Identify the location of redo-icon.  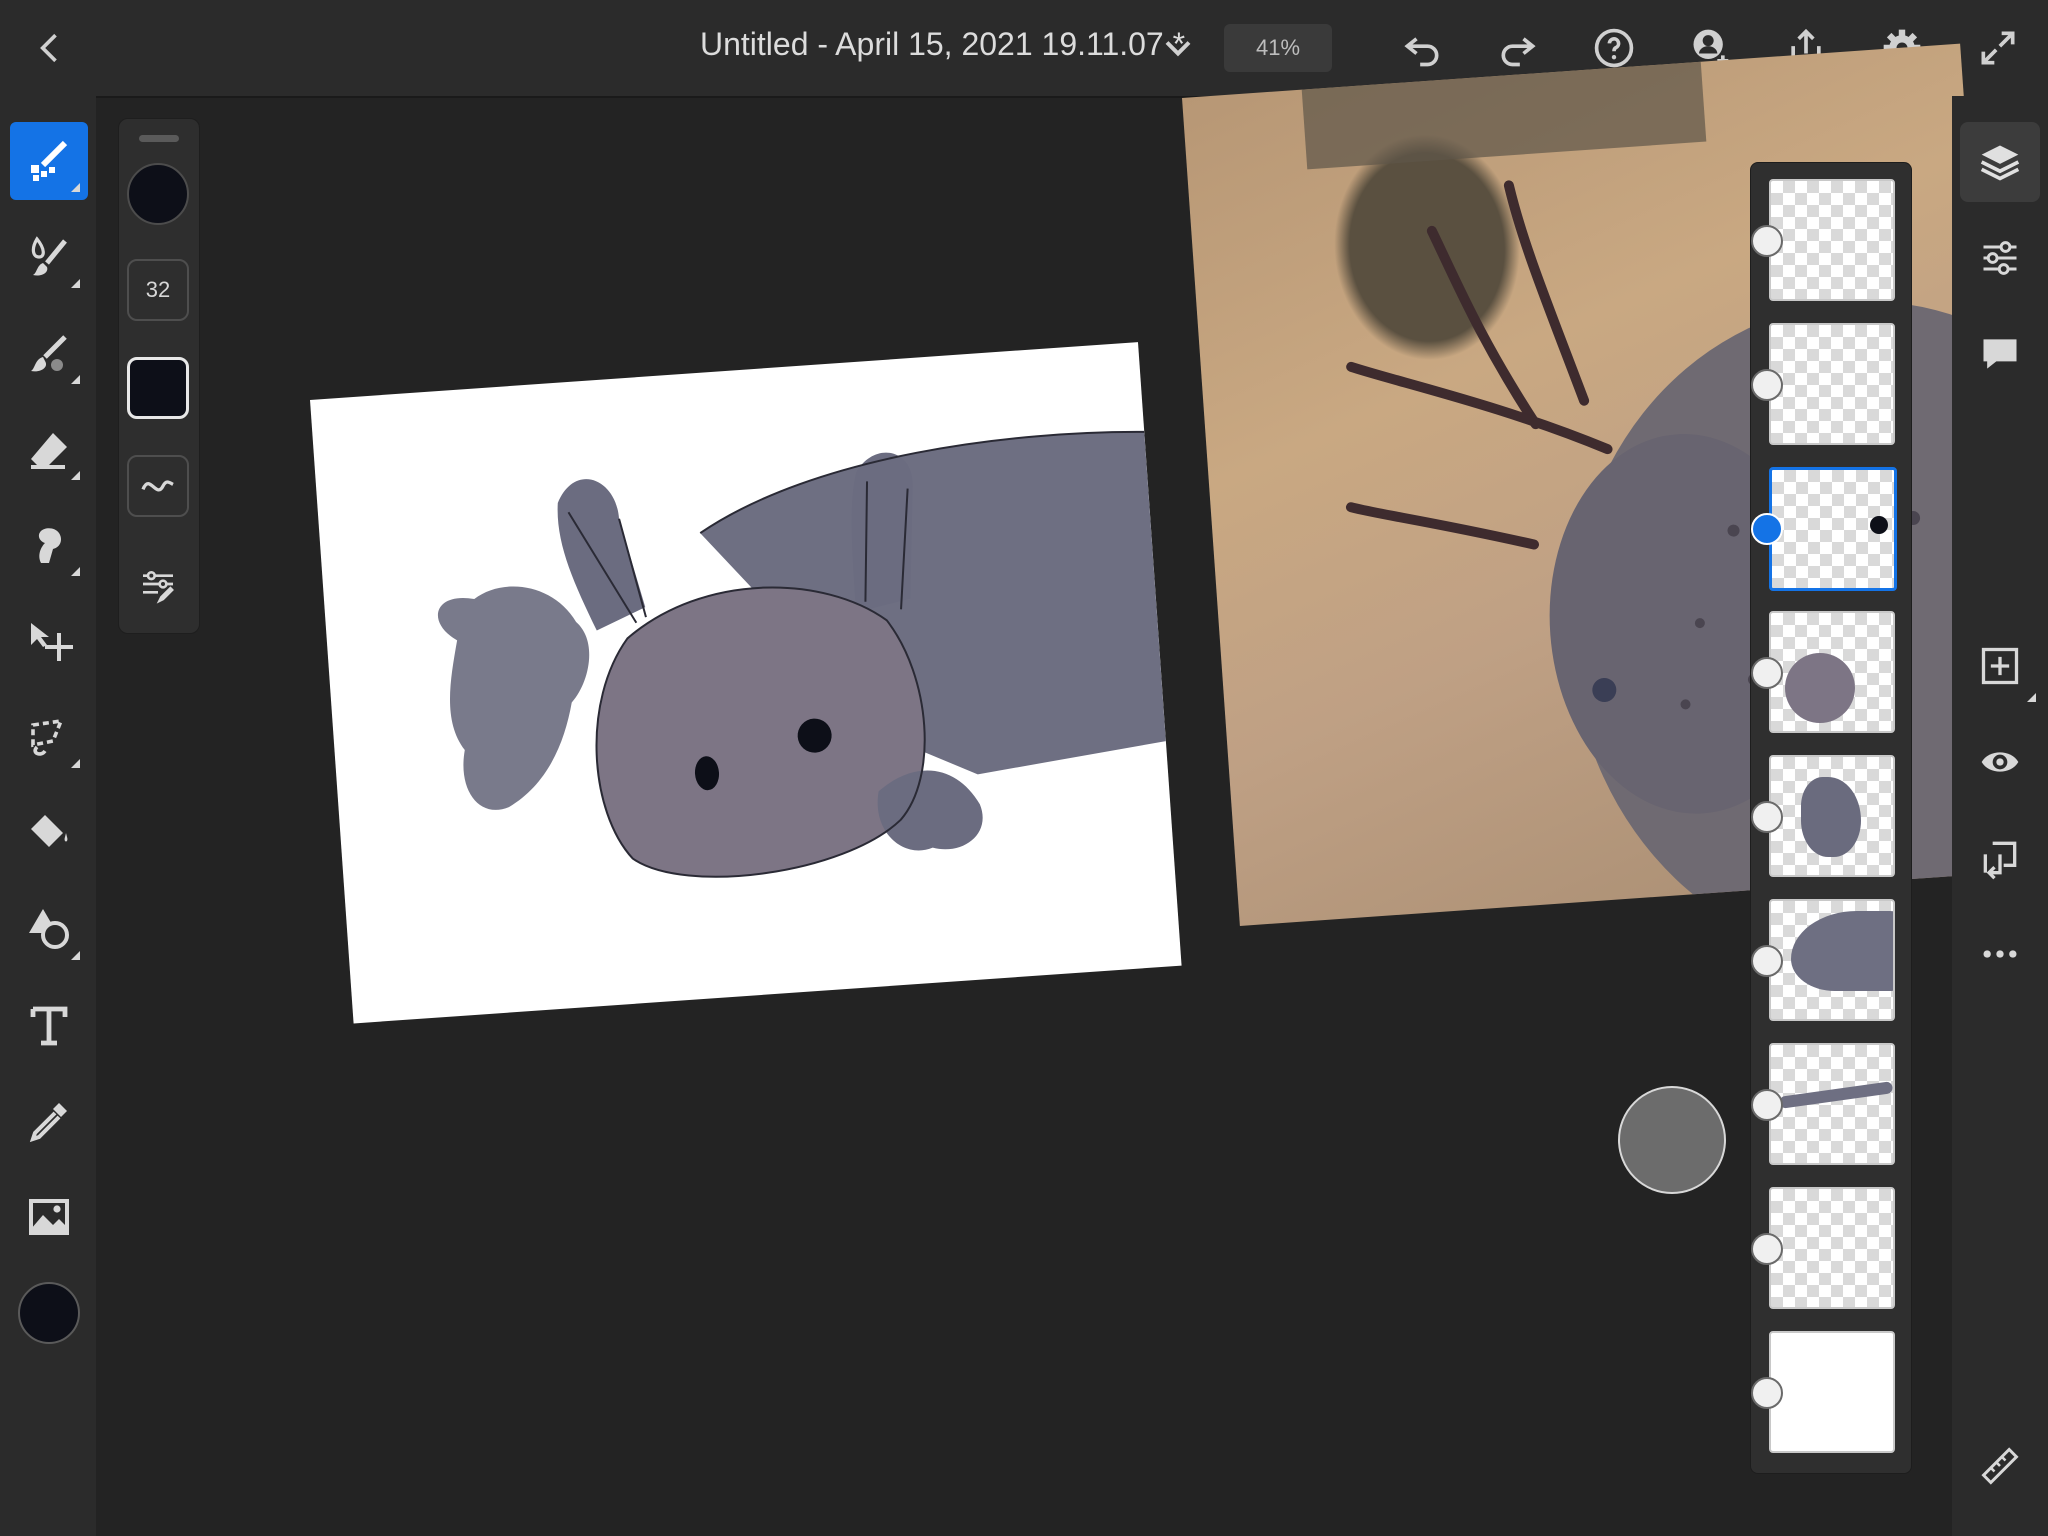
(1518, 48).